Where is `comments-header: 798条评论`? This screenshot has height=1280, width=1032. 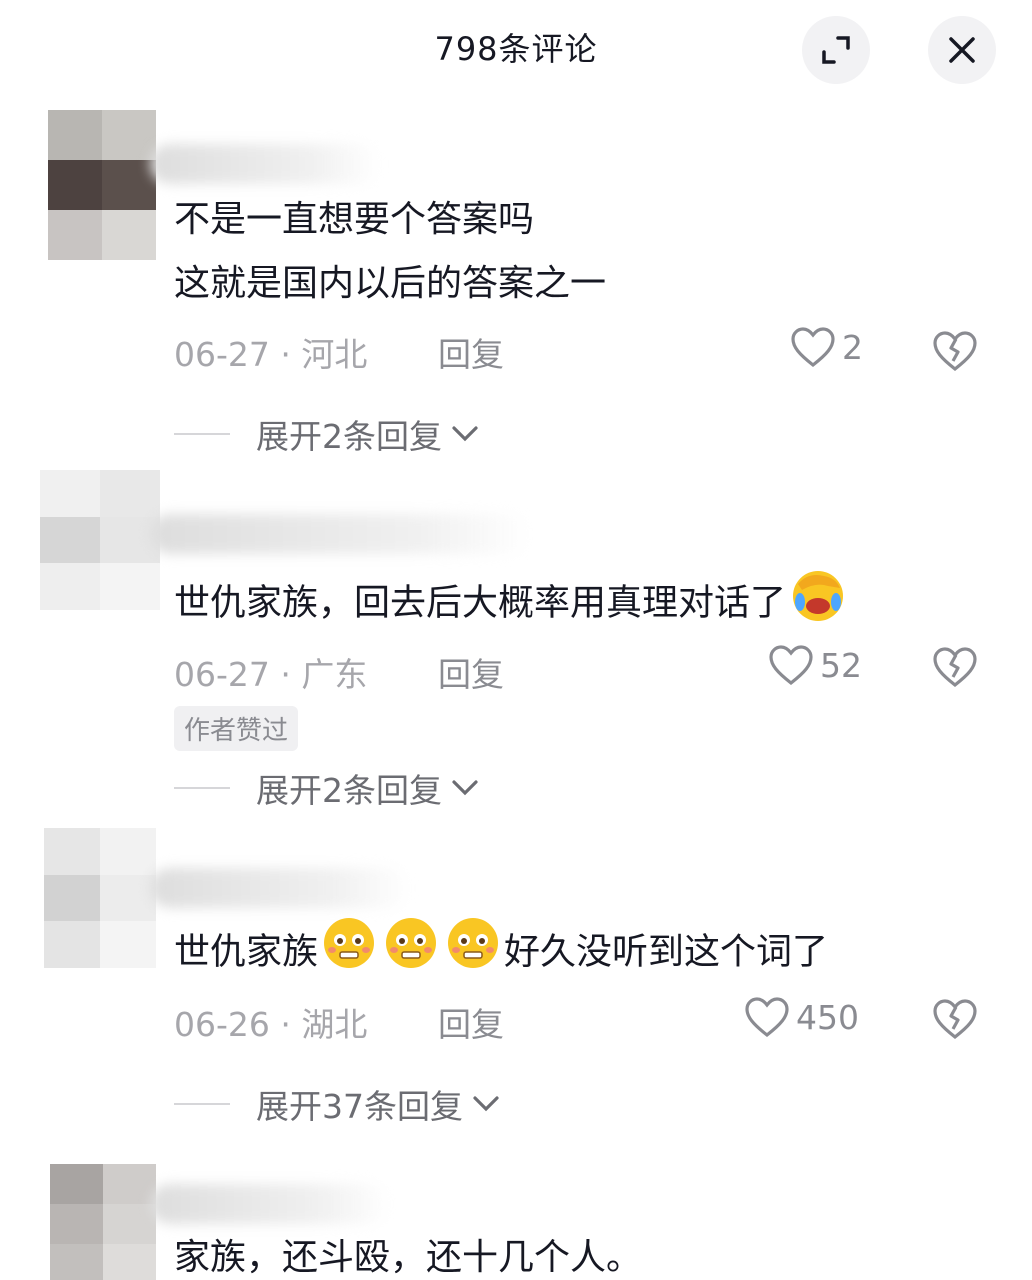 comments-header: 798条评论 is located at coordinates (516, 48).